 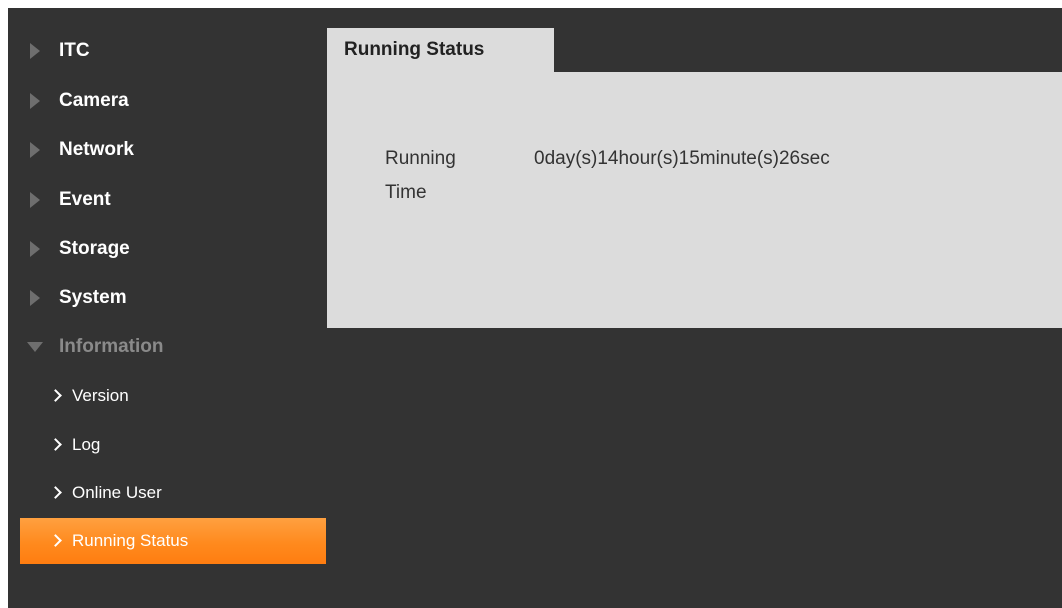 I want to click on tab-label: Running Status, so click(x=414, y=49).